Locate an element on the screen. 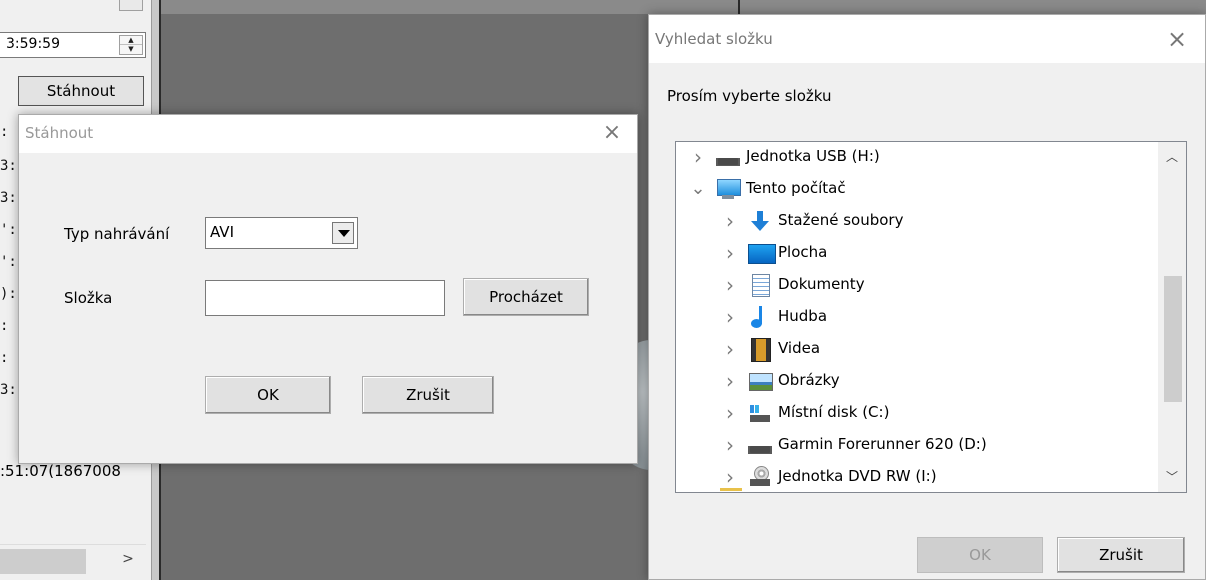 This screenshot has width=1206, height=580. tree-item-label: Tento počítač is located at coordinates (796, 188).